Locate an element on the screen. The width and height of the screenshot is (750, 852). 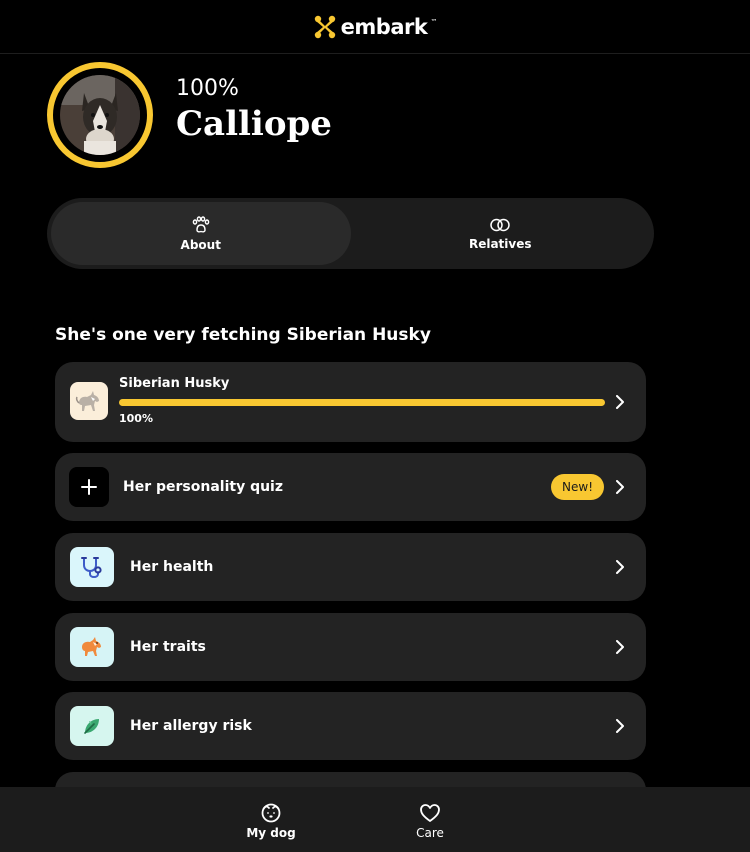
avatar-ring is located at coordinates (100, 115).